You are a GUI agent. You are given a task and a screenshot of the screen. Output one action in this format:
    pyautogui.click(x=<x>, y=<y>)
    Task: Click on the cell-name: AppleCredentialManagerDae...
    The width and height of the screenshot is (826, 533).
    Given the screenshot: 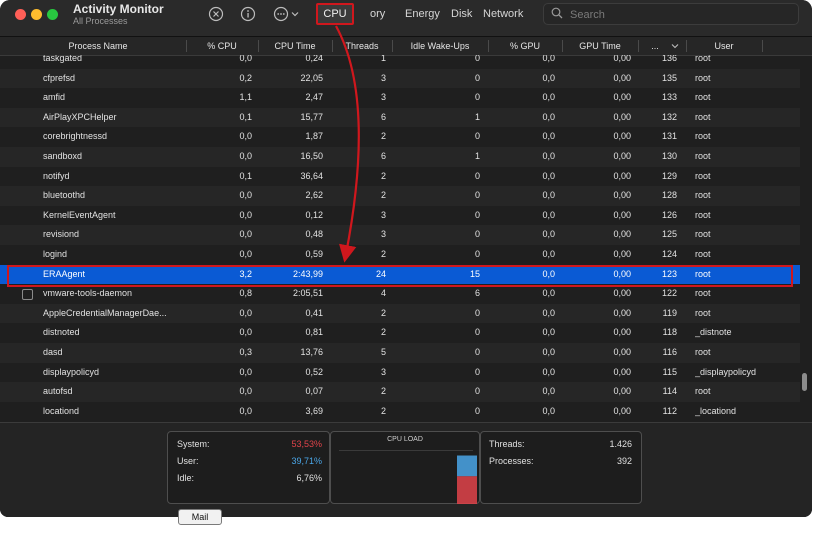 What is the action you would take?
    pyautogui.click(x=105, y=312)
    